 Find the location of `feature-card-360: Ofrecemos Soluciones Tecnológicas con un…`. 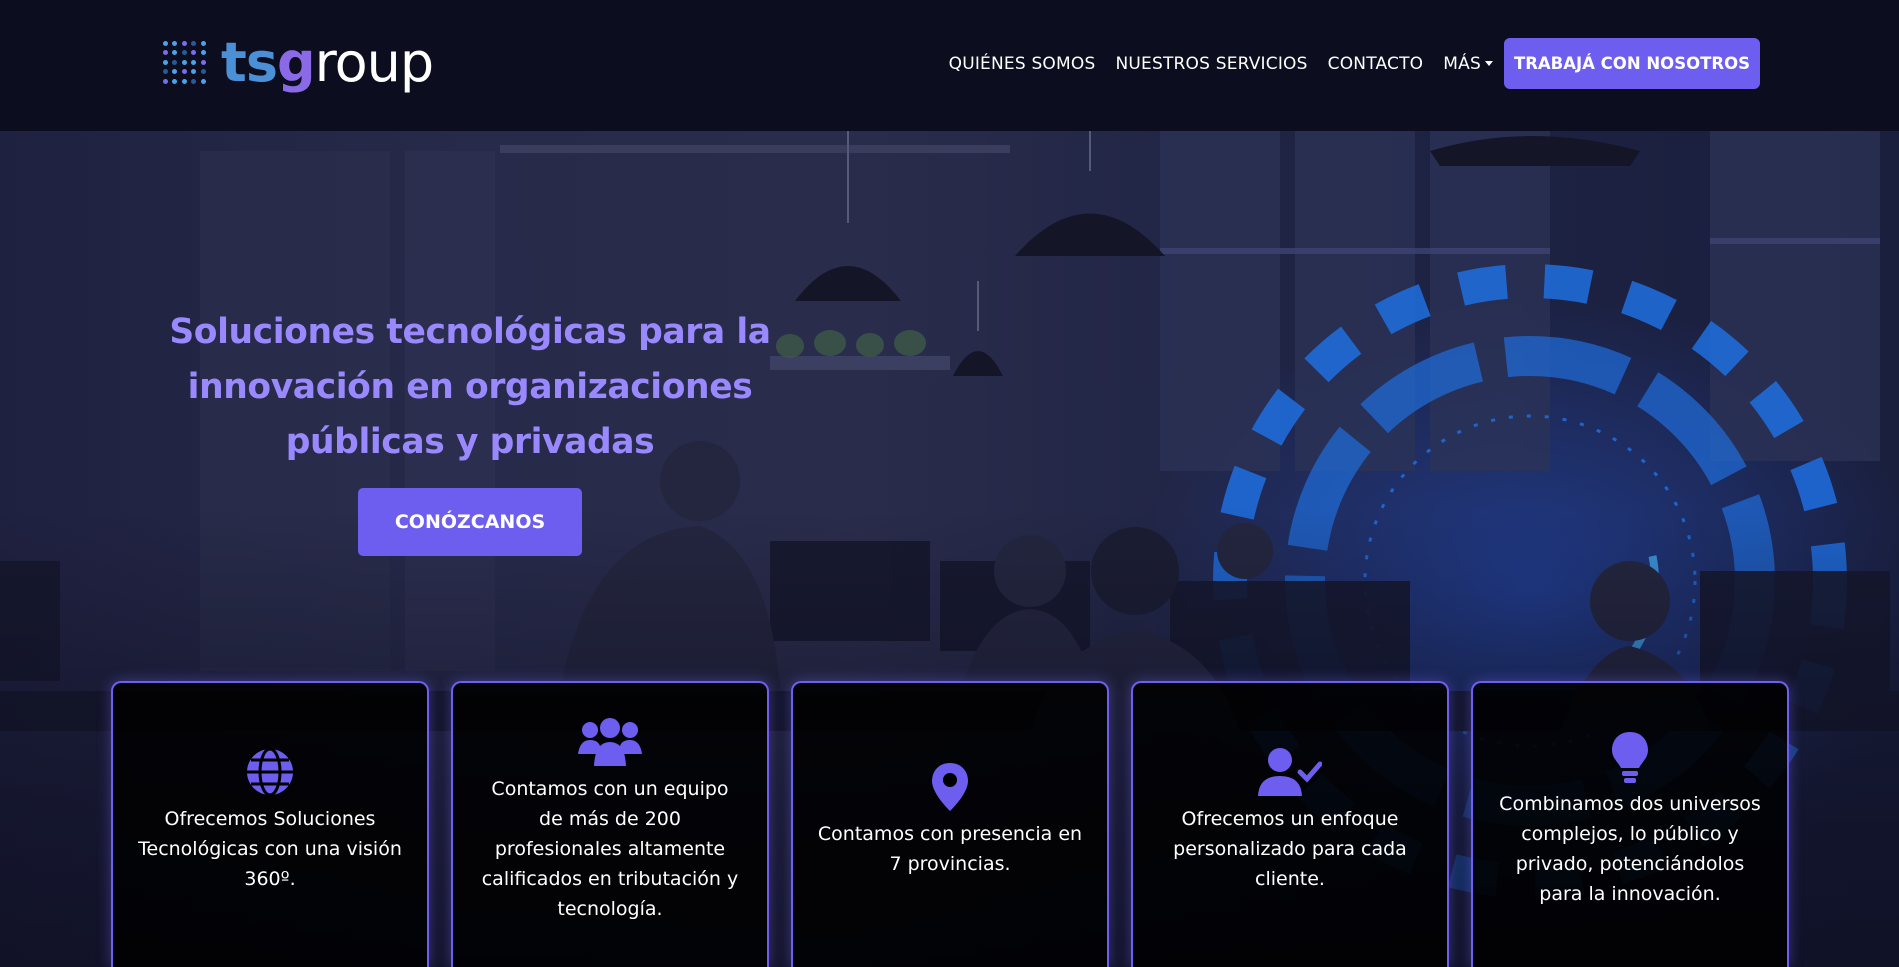

feature-card-360: Ofrecemos Soluciones Tecnológicas con un… is located at coordinates (270, 824).